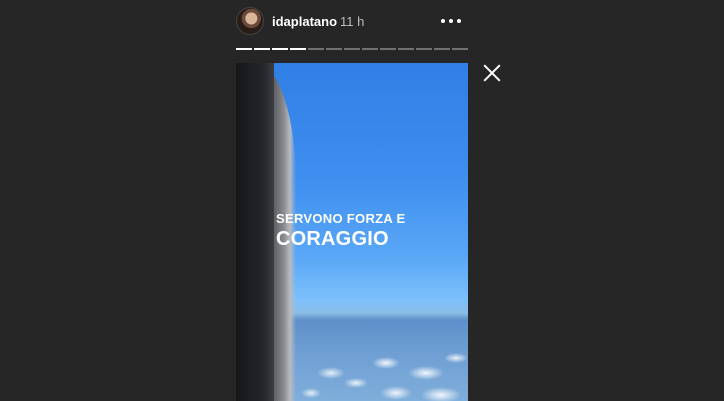 This screenshot has width=724, height=401. What do you see at coordinates (341, 218) in the screenshot?
I see `story-caption-line1: SERVONO FORZA E` at bounding box center [341, 218].